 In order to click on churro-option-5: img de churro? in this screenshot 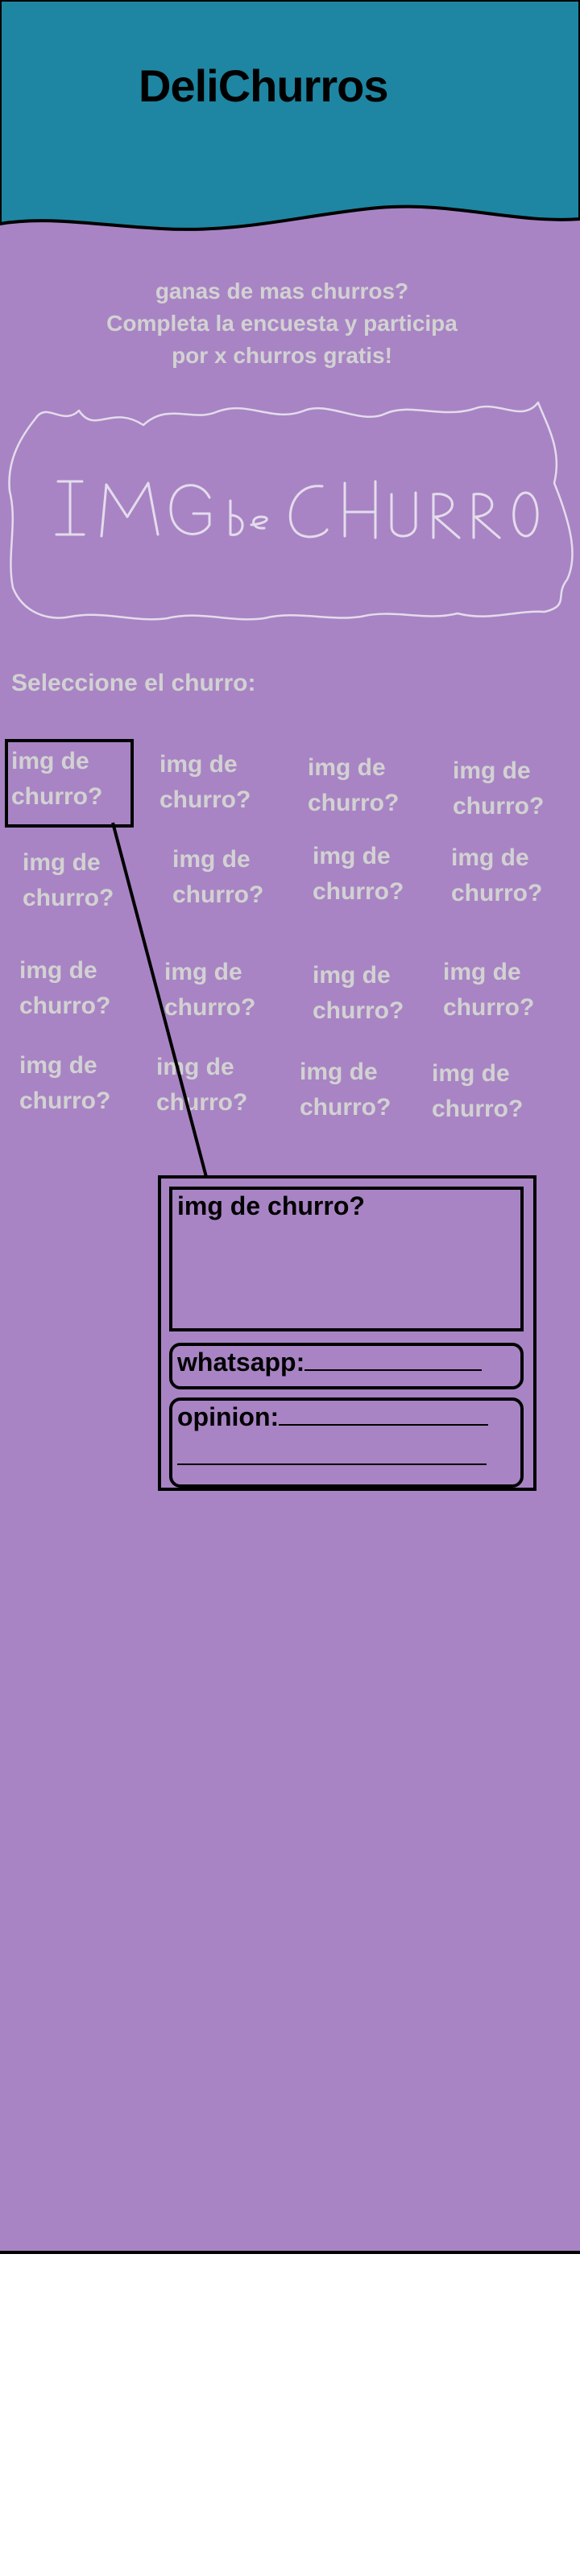, I will do `click(83, 880)`.